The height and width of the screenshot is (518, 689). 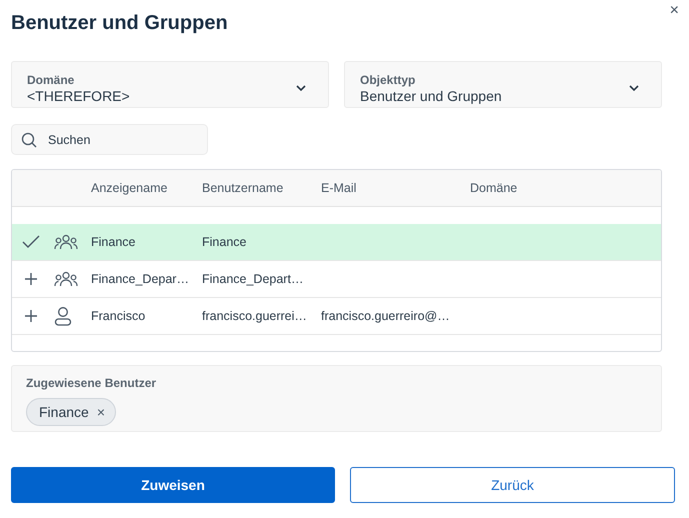 I want to click on assign-button: Zuweisen, so click(x=173, y=485).